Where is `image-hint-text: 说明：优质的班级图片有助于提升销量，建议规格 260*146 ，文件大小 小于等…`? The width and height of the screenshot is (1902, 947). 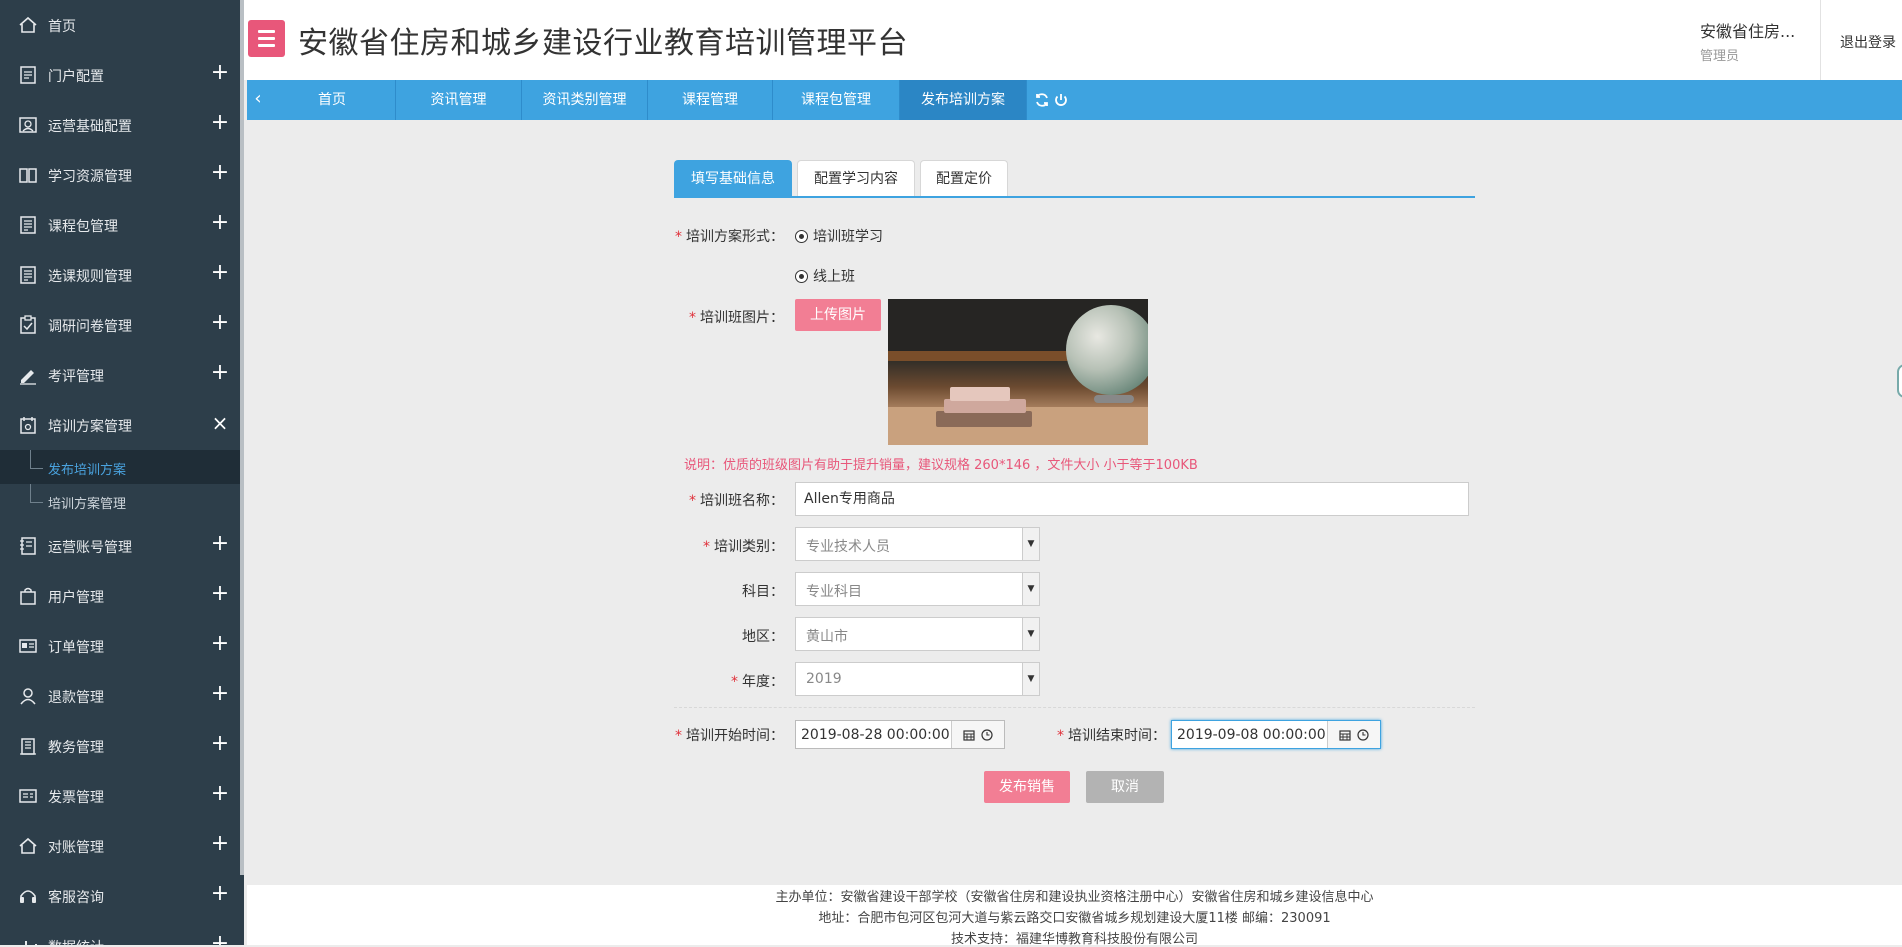
image-hint-text: 说明：优质的班级图片有助于提升销量，建议规格 260*146 ，文件大小 小于等… is located at coordinates (941, 465).